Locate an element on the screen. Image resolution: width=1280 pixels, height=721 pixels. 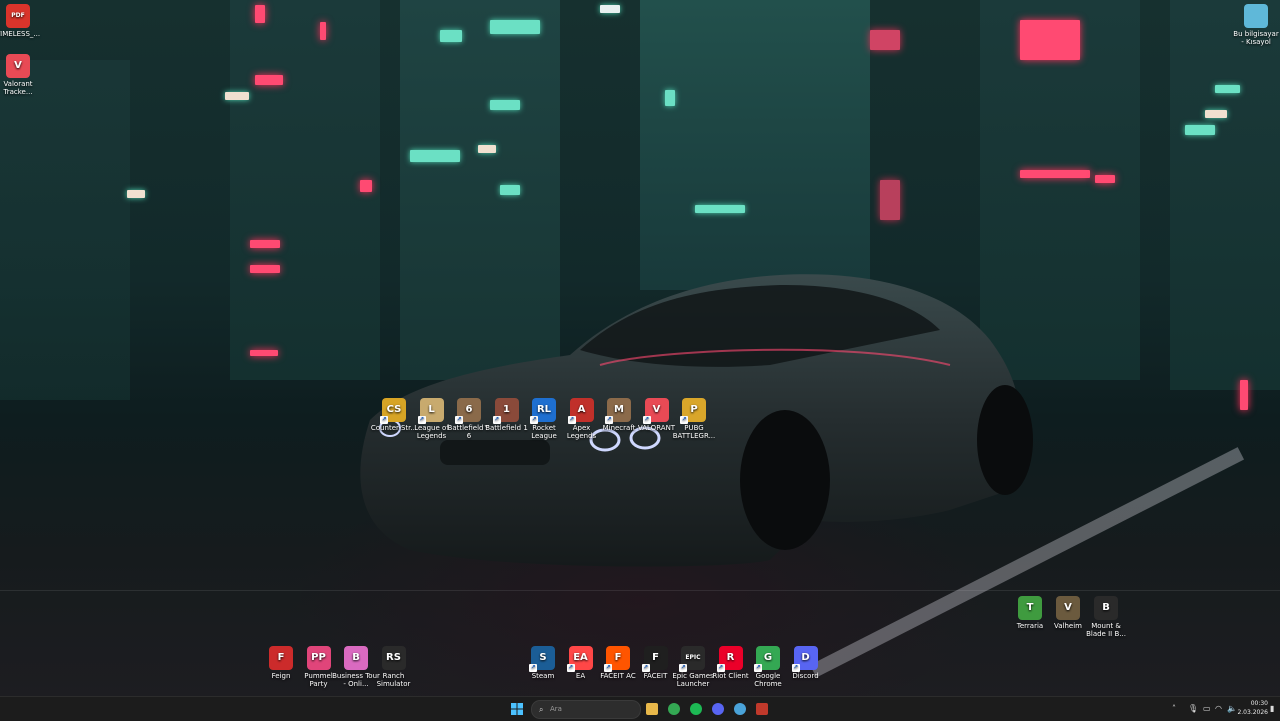
league-of-legends-icon: L ↗ is located at coordinates (430, 411).